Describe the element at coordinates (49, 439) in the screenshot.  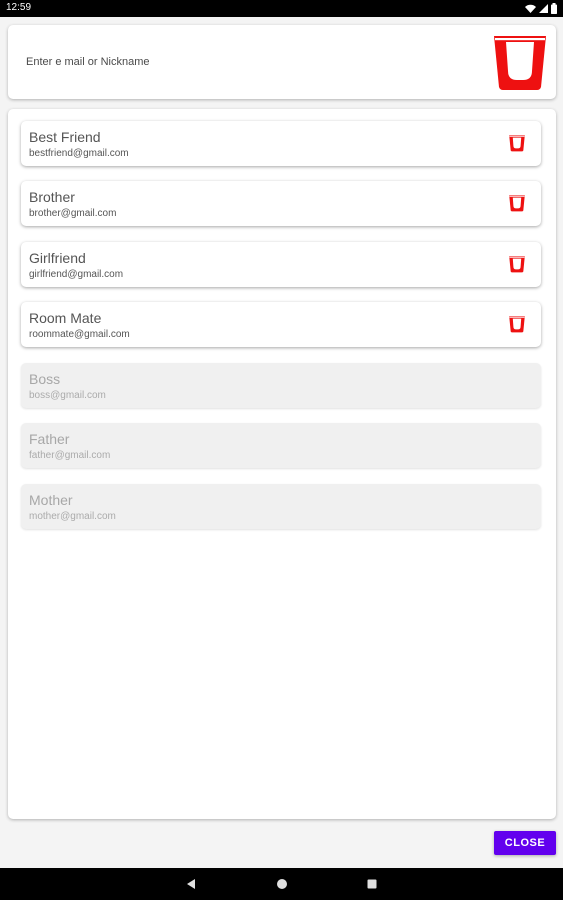
I see `contact-name: Father` at that location.